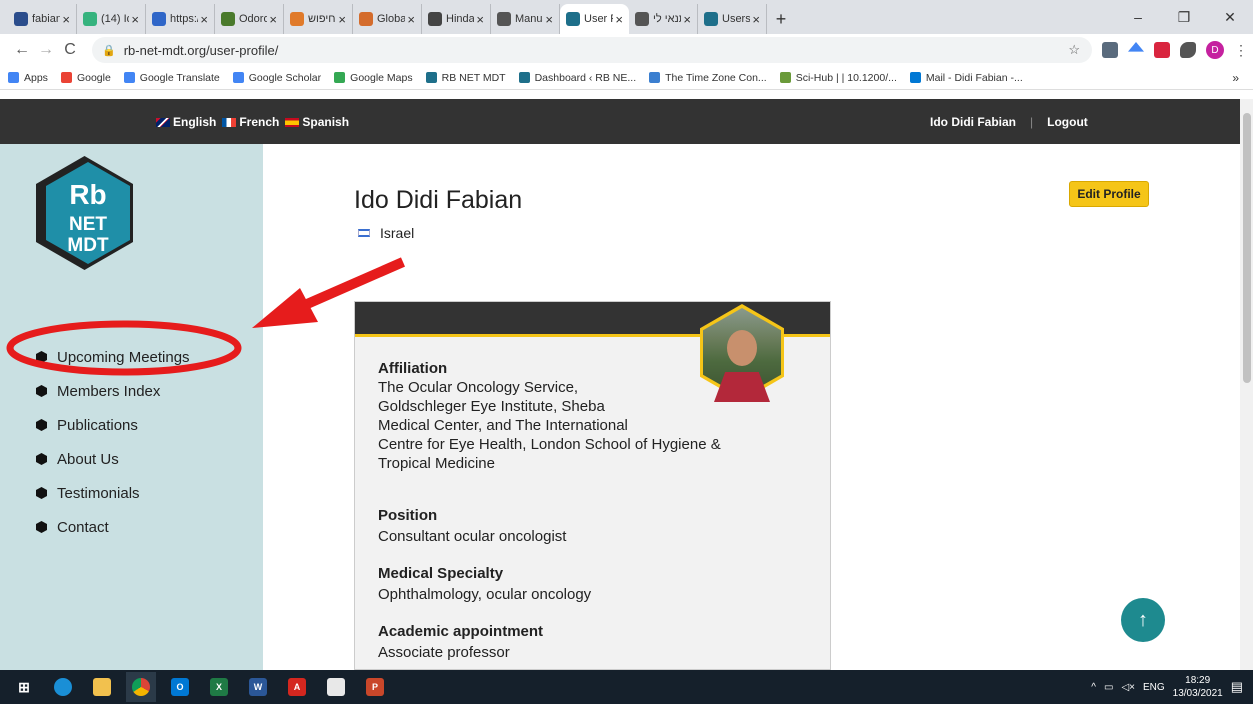 Image resolution: width=1253 pixels, height=704 pixels. Describe the element at coordinates (1067, 122) in the screenshot. I see `logout-link: Logout` at that location.